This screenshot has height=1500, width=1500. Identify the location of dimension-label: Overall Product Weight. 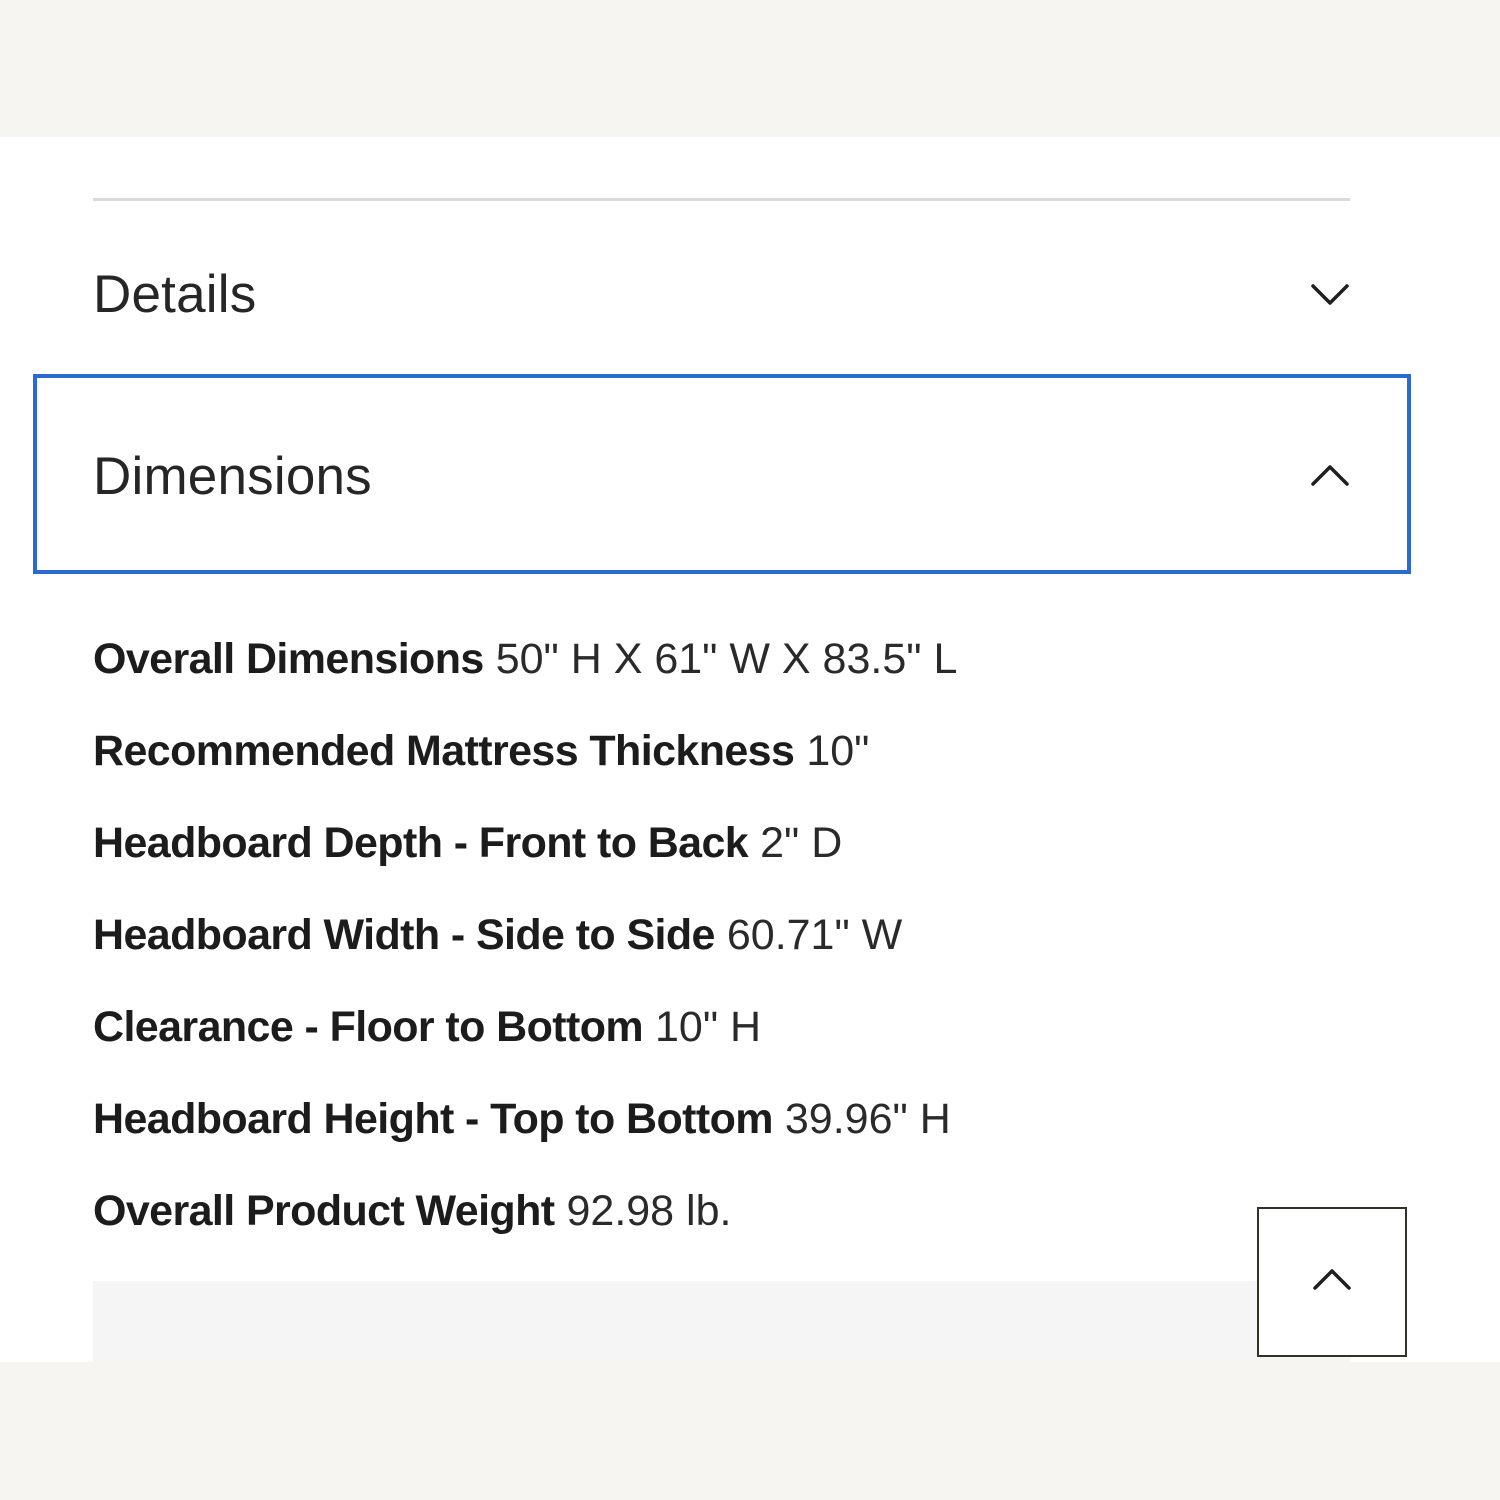
(324, 1211).